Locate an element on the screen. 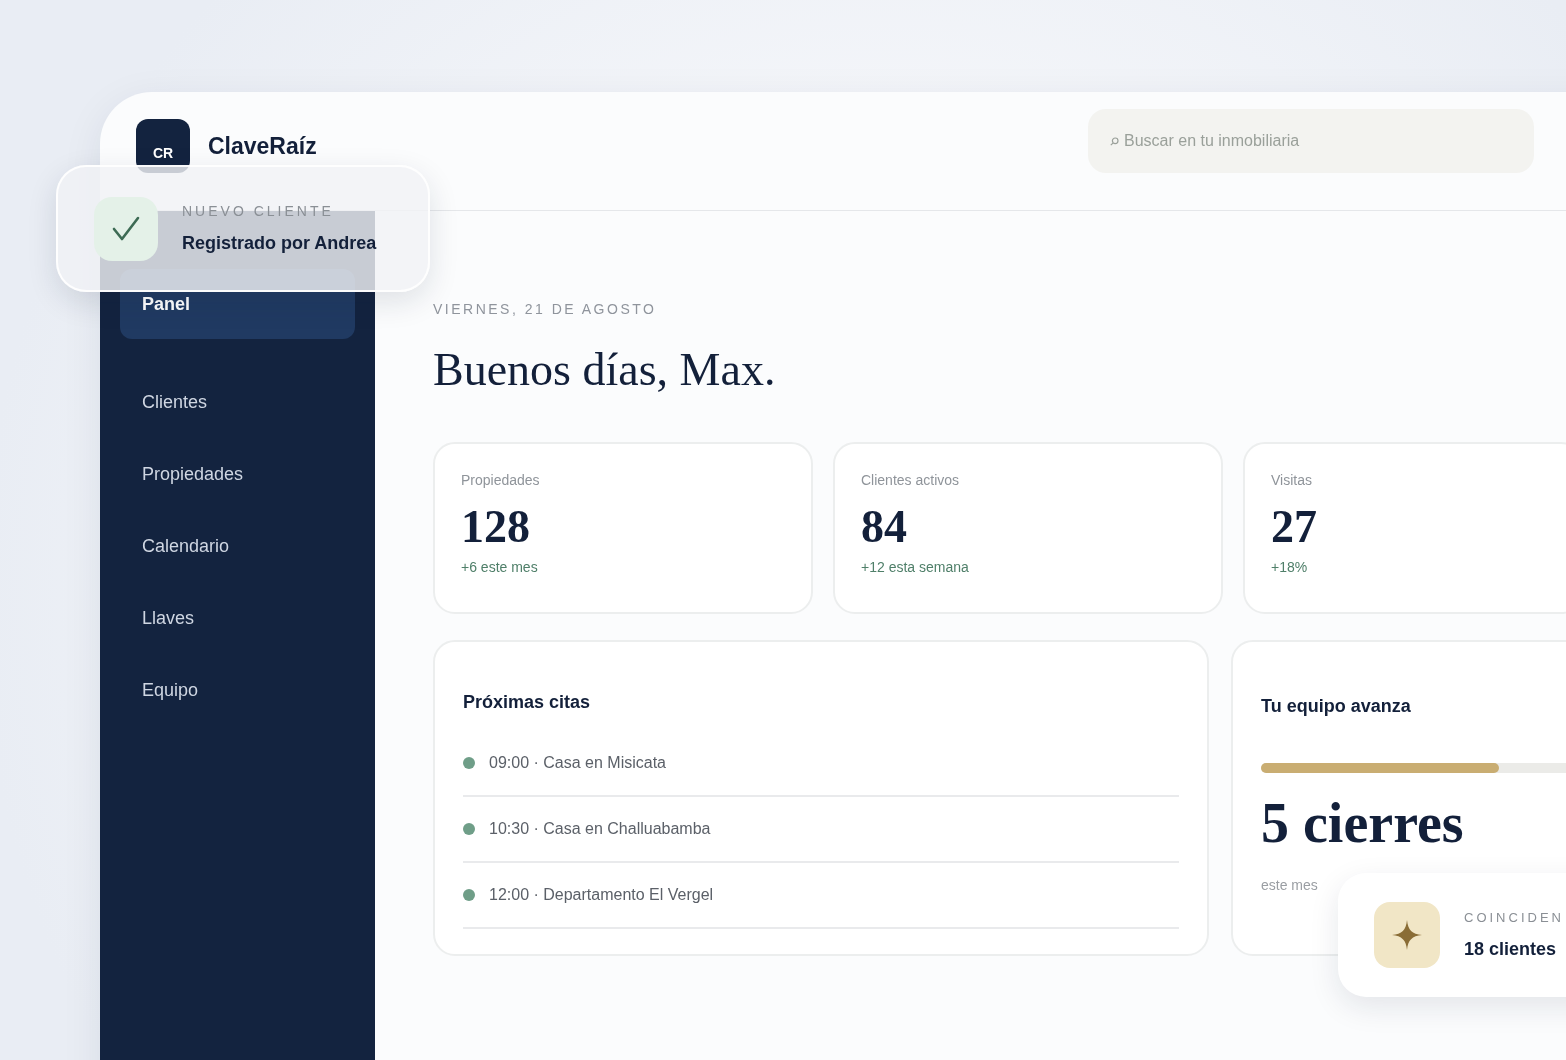 This screenshot has height=1060, width=1566. appointment-text: 12:00 · Departamento El Vergel is located at coordinates (601, 895).